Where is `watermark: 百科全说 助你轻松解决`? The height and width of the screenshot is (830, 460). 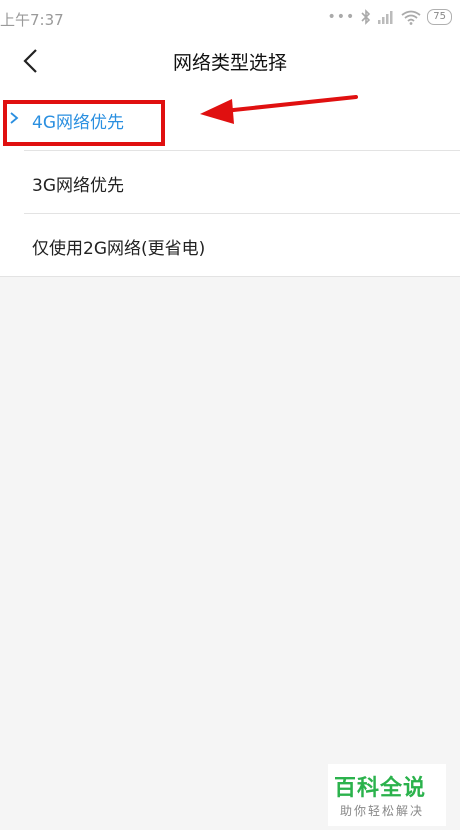 watermark: 百科全说 助你轻松解决 is located at coordinates (387, 795).